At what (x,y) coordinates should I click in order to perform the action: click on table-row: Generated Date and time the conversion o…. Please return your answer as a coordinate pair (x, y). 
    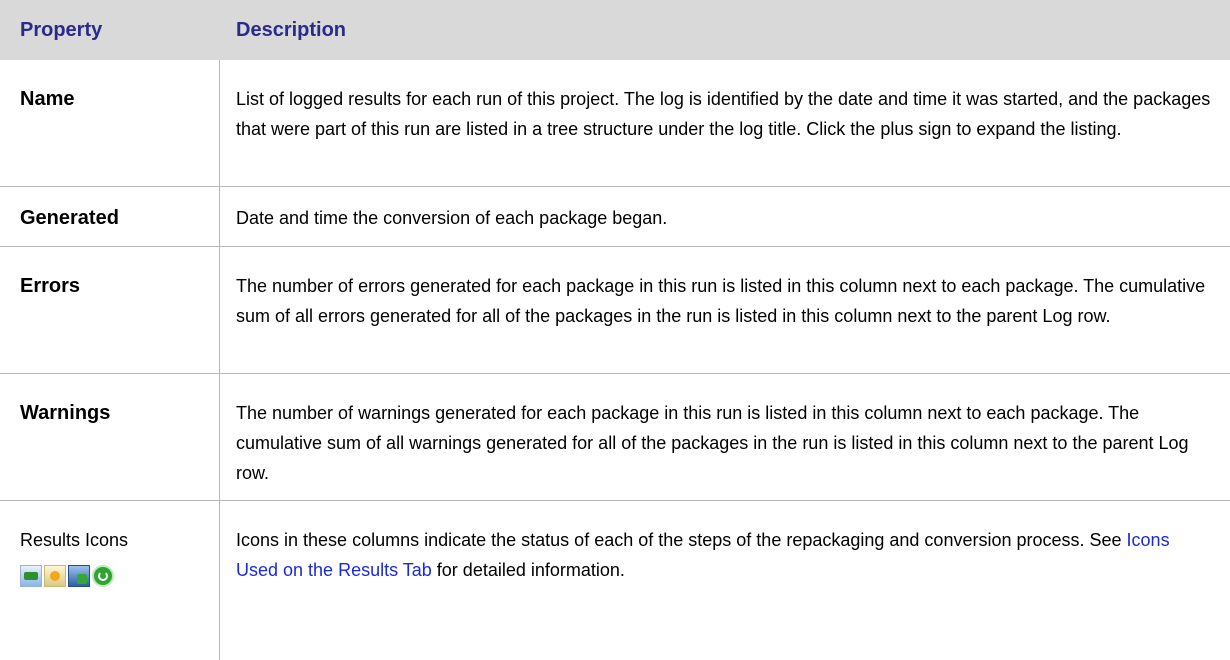
    Looking at the image, I should click on (615, 217).